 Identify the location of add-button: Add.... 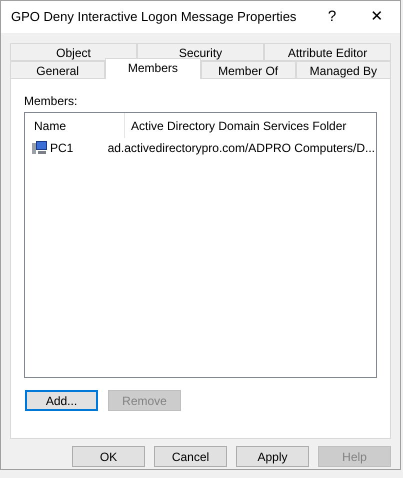
(61, 400).